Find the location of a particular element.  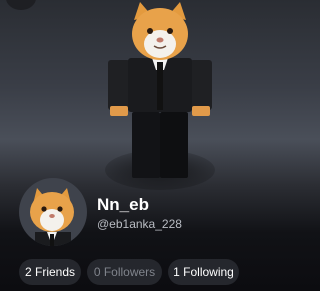

following-count-button: 1 Following is located at coordinates (203, 272).